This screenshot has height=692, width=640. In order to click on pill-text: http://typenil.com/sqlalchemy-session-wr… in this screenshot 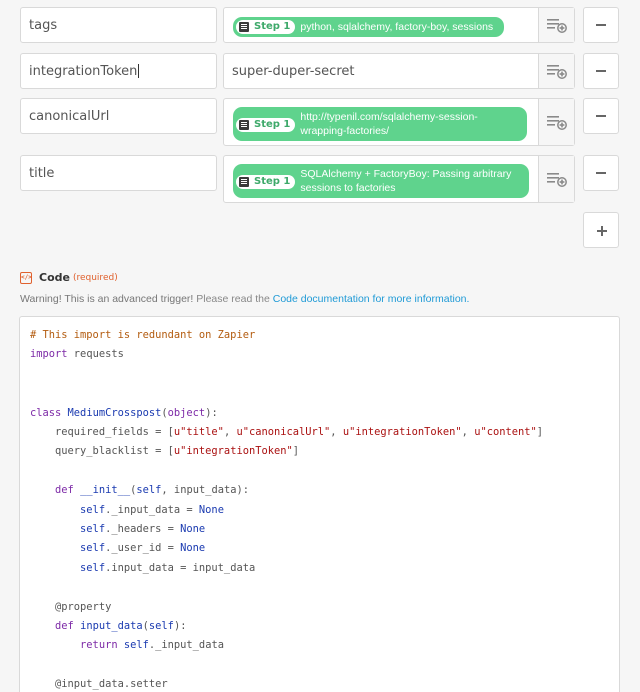, I will do `click(389, 124)`.